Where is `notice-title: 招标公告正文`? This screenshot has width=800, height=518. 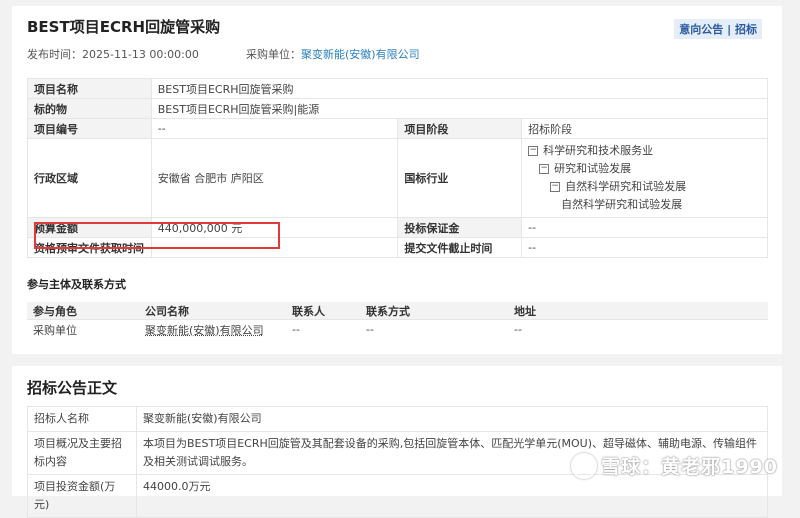
notice-title: 招标公告正文 is located at coordinates (72, 388).